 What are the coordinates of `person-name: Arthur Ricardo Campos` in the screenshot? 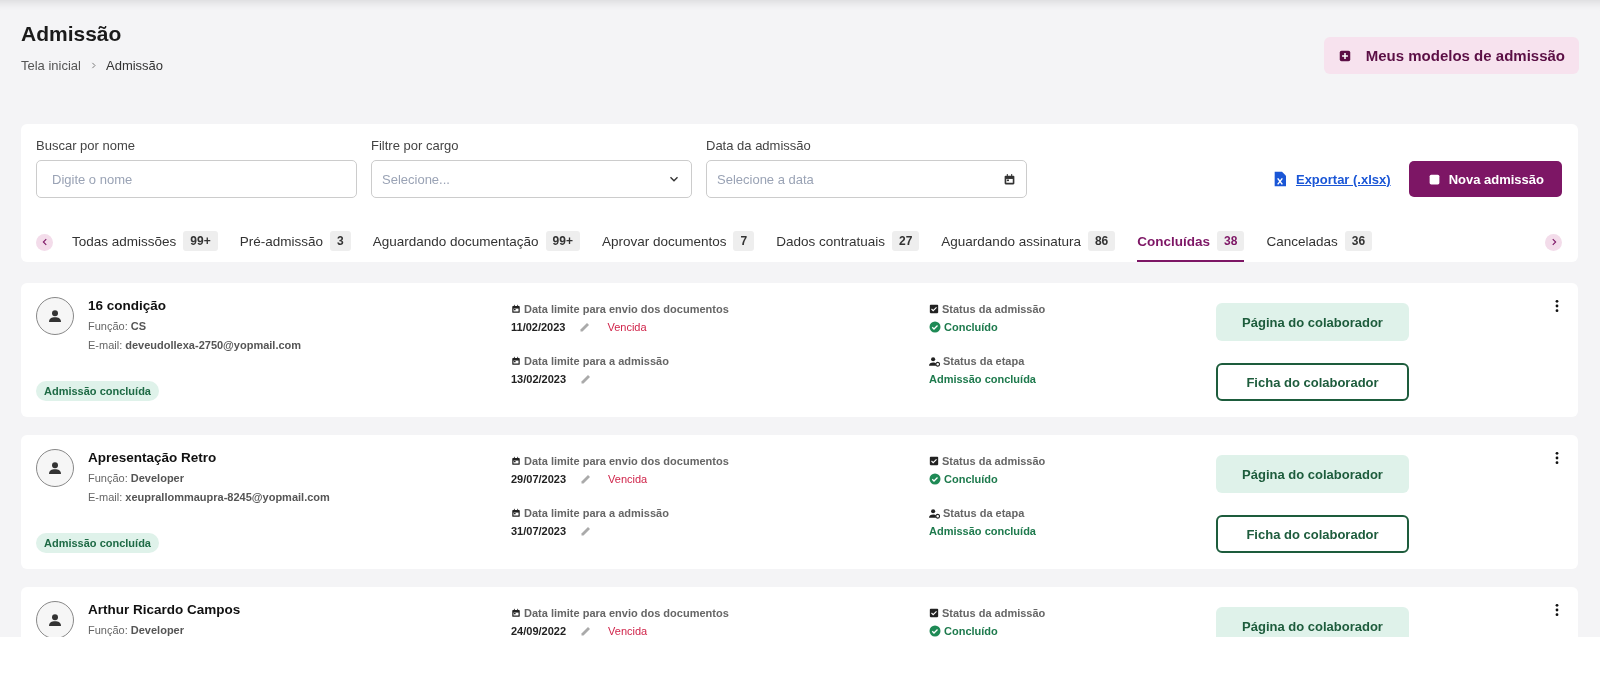 It's located at (164, 609).